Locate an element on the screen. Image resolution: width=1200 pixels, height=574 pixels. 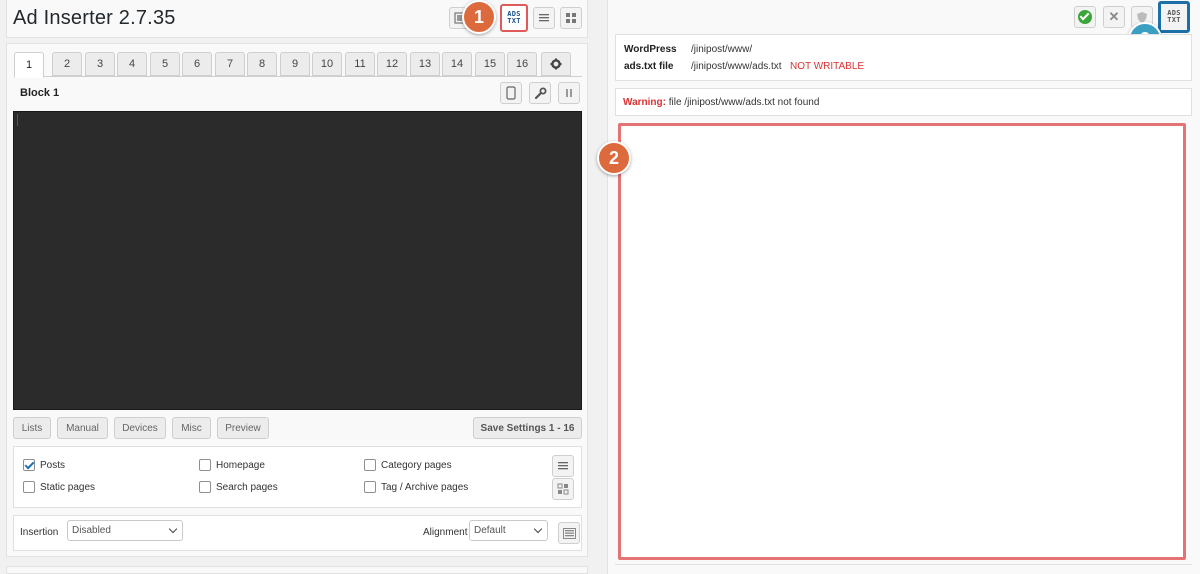
manual-button: Manual is located at coordinates (82, 428).